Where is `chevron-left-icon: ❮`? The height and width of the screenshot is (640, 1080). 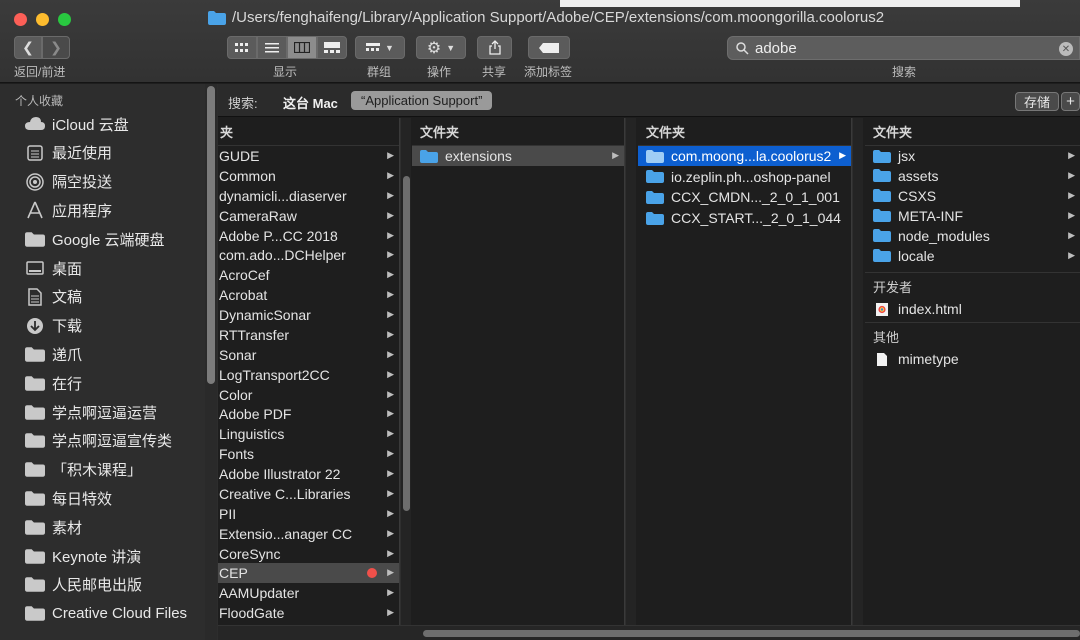 chevron-left-icon: ❮ is located at coordinates (28, 47).